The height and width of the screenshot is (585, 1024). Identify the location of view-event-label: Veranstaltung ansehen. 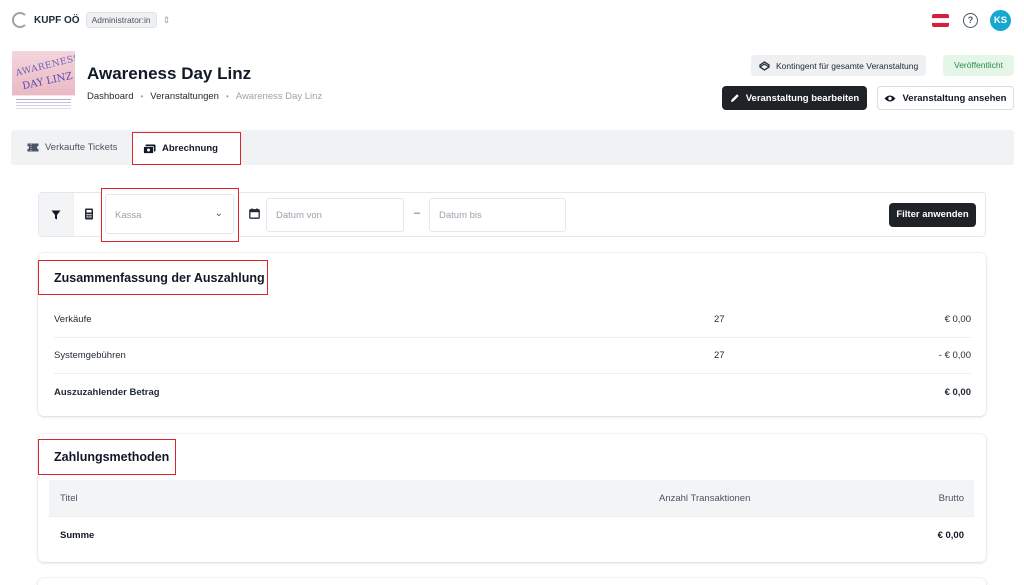
(954, 98).